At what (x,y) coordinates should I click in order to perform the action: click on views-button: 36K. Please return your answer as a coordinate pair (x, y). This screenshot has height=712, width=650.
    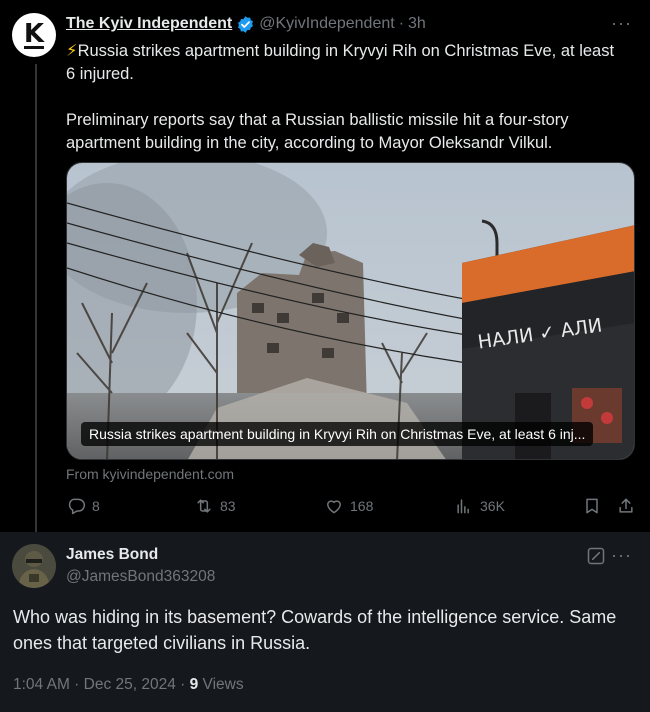
    Looking at the image, I should click on (479, 506).